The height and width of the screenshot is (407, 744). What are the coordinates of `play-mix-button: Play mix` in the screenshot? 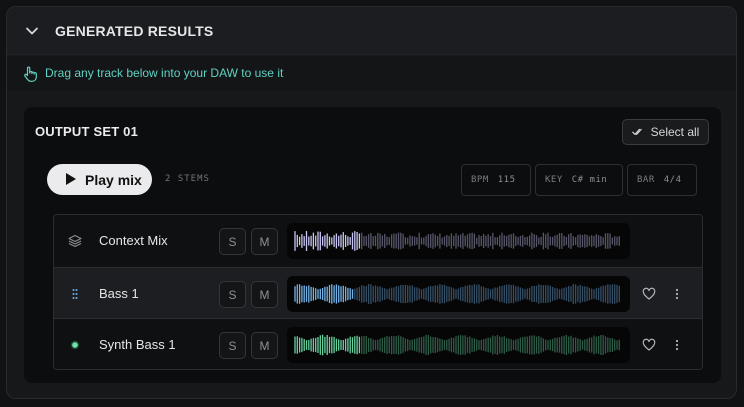 It's located at (99, 179).